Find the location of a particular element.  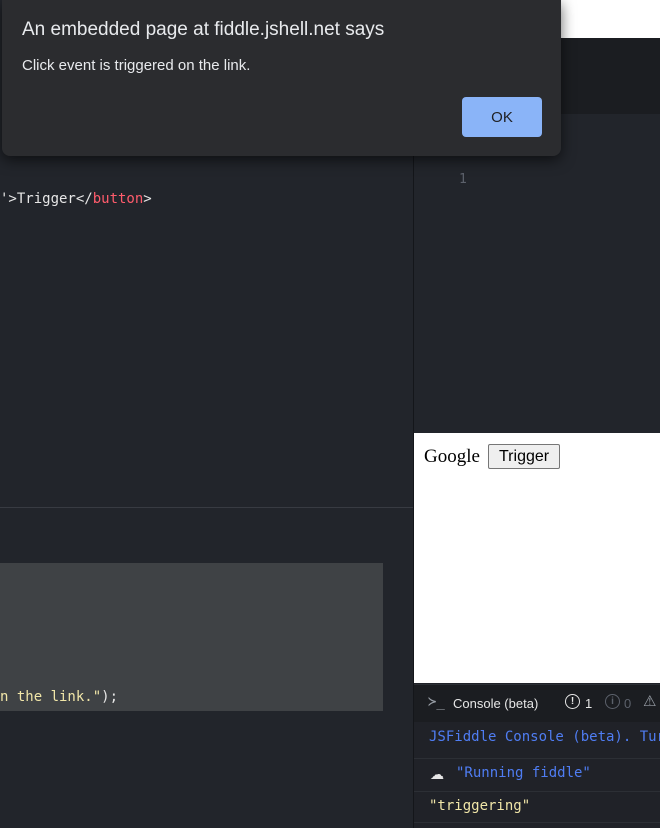

css-line-number: 1 is located at coordinates (463, 179).